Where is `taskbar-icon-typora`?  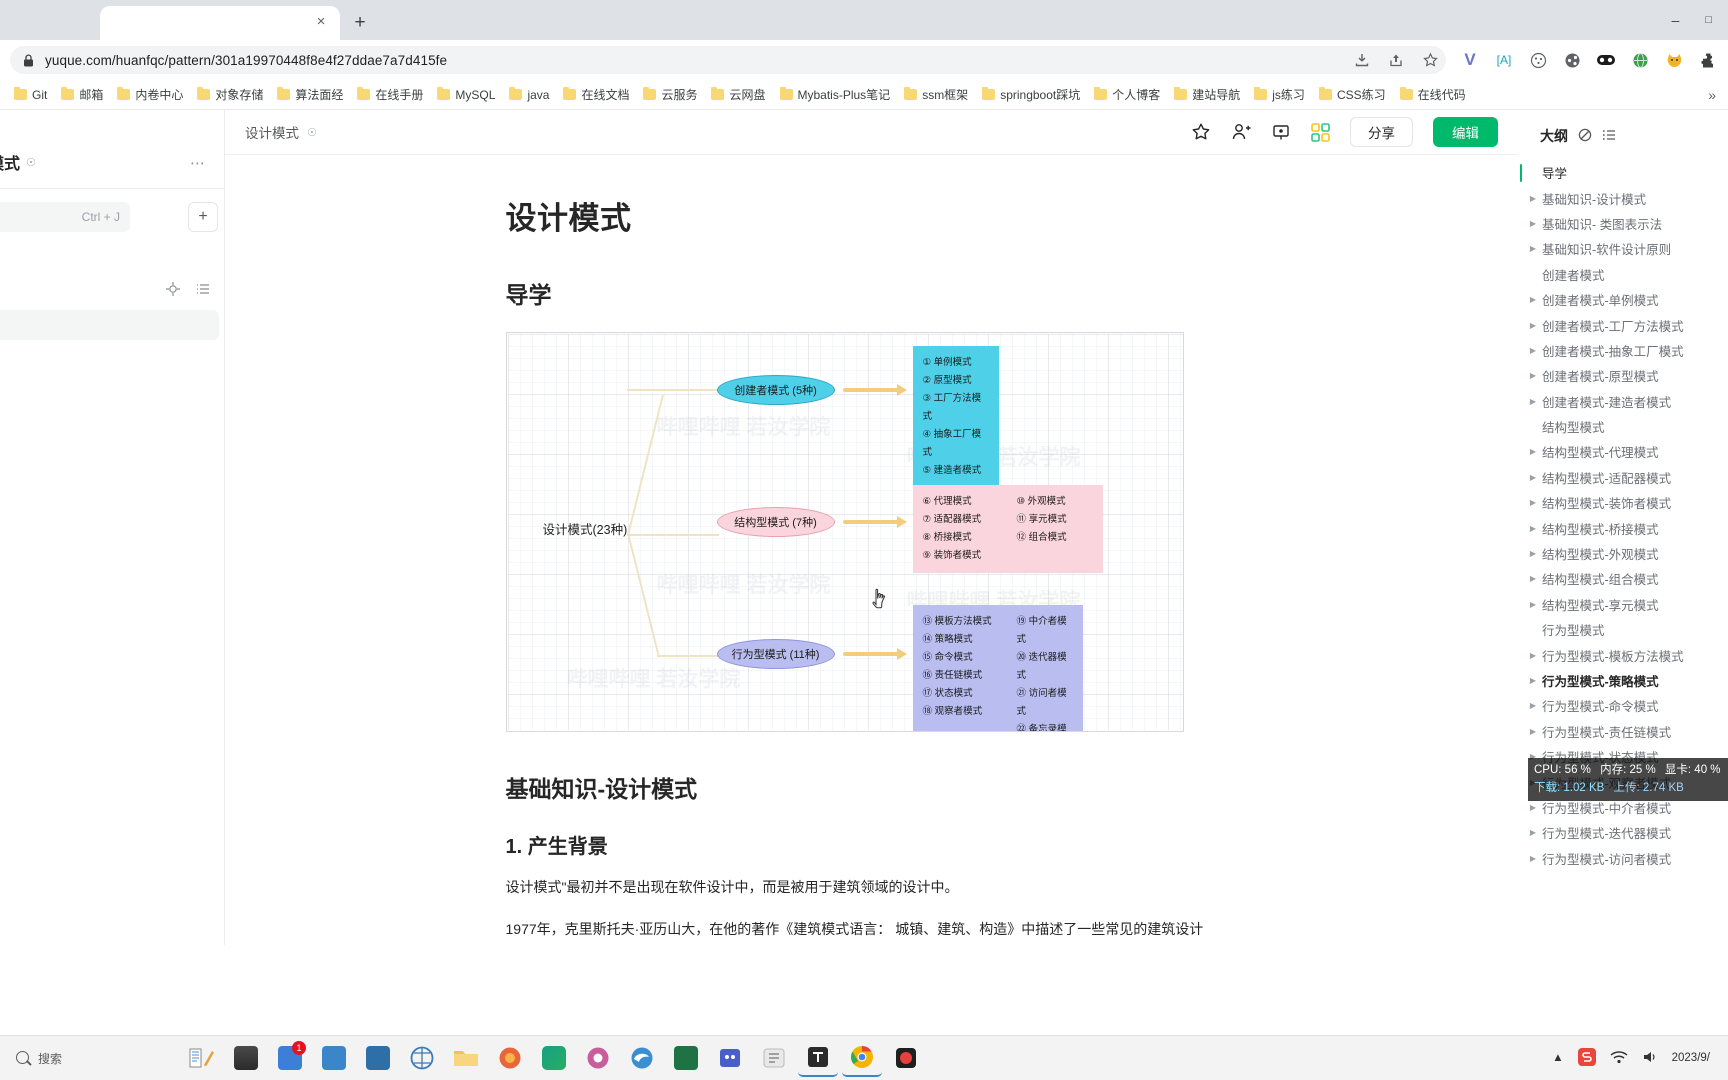
taskbar-icon-typora is located at coordinates (818, 1058).